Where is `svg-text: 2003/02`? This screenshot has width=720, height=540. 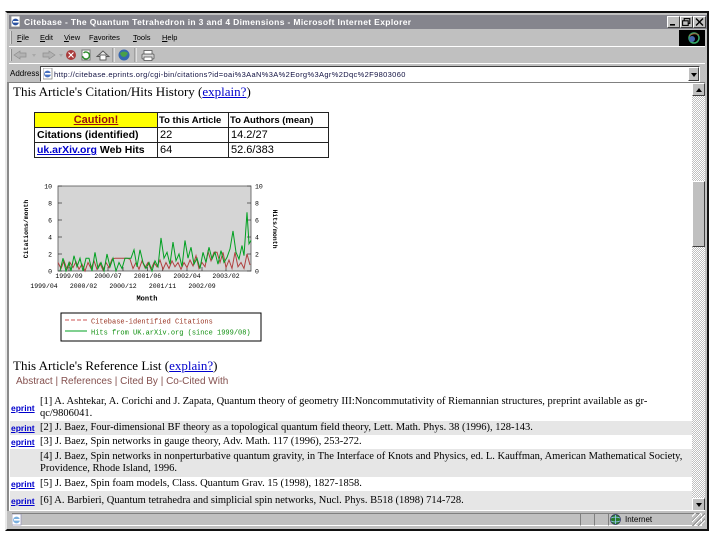
svg-text: 2003/02 is located at coordinates (225, 276).